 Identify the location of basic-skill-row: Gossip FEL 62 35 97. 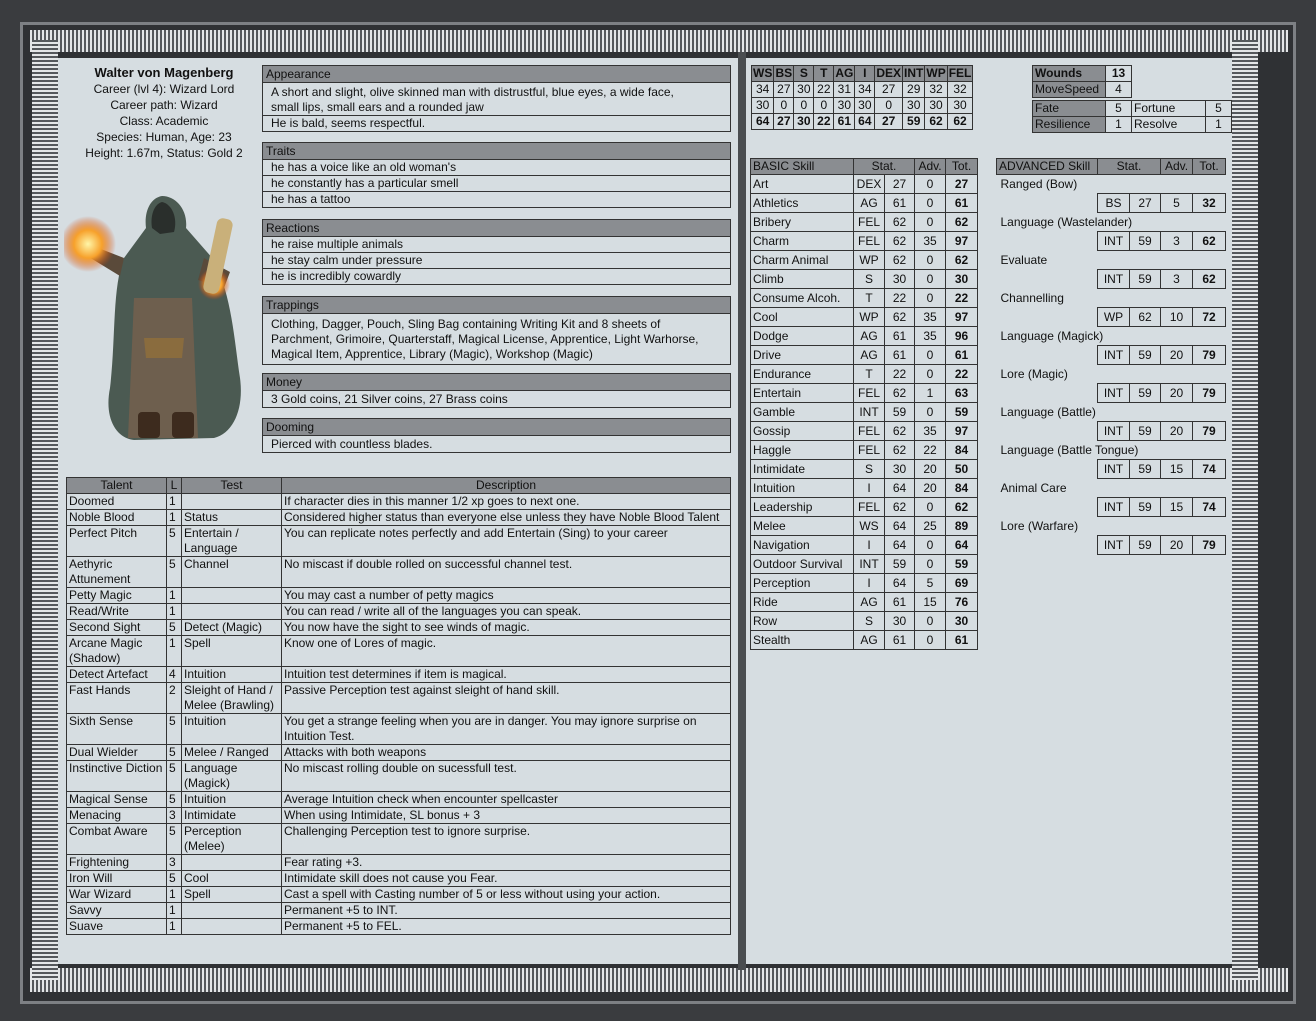
(864, 431).